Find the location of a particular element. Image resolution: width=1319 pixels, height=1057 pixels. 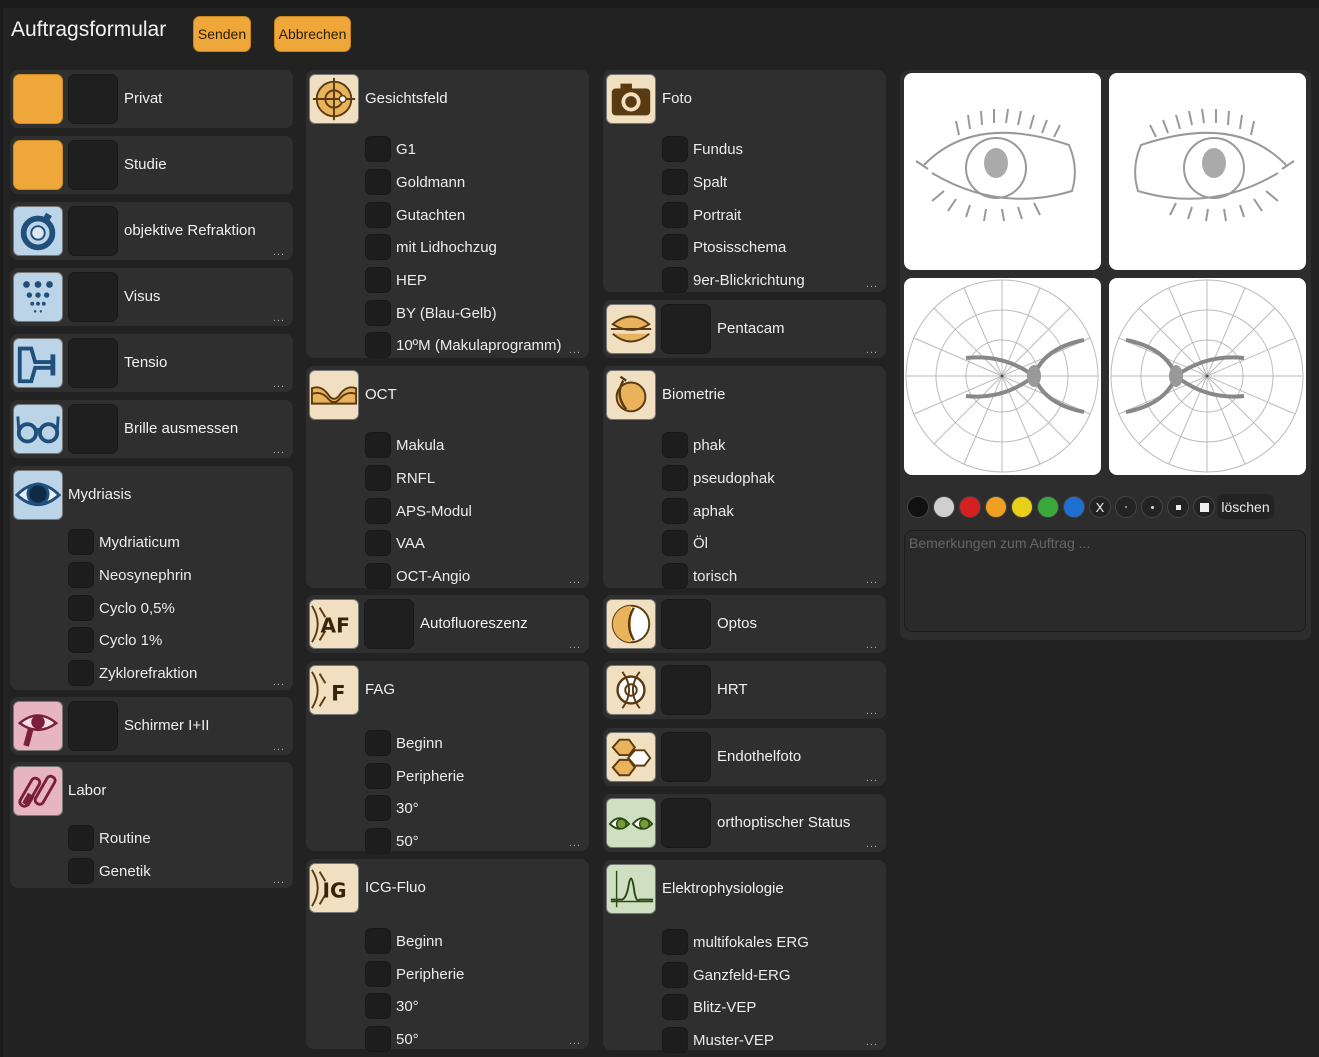

biometrie-option: torisch is located at coordinates (744, 576).